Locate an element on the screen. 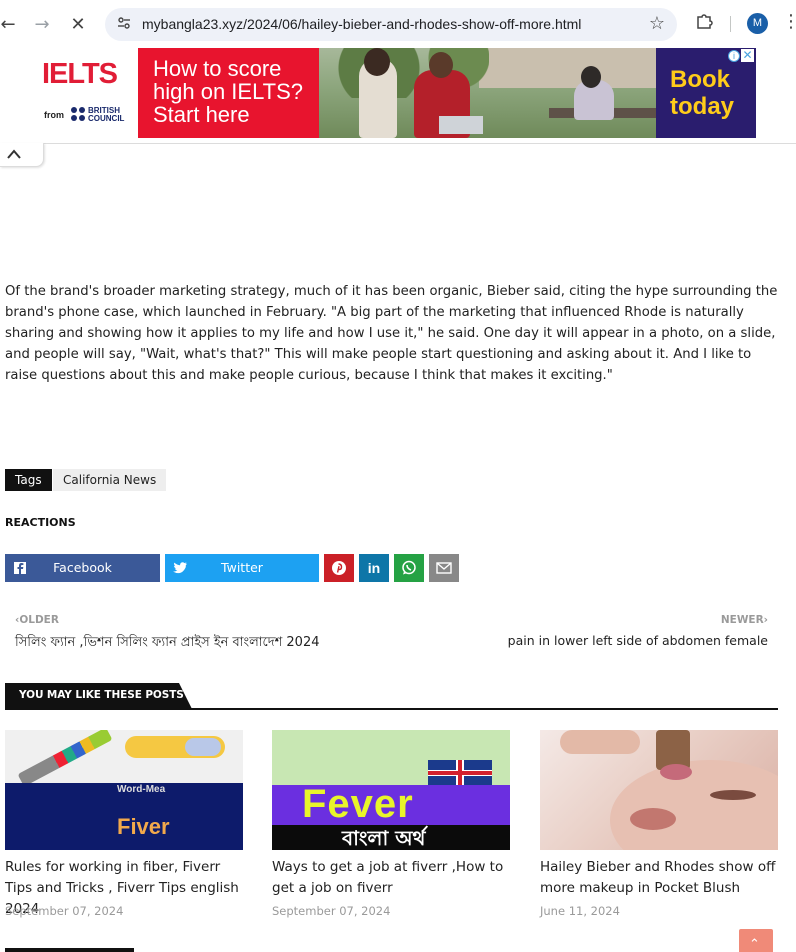  thumbnail-caption: Fever is located at coordinates (358, 804).